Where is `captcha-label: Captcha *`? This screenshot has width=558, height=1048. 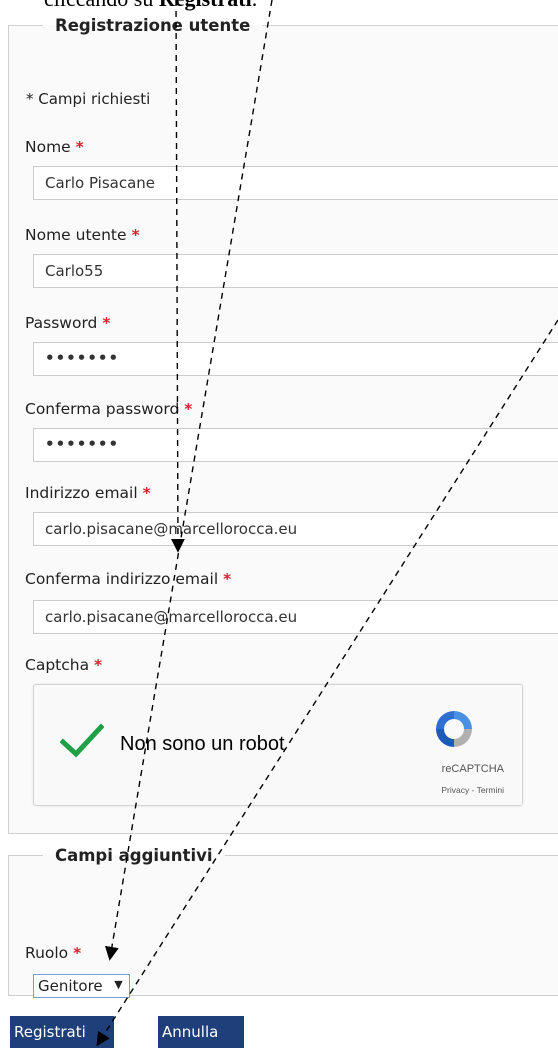
captcha-label: Captcha * is located at coordinates (63, 665).